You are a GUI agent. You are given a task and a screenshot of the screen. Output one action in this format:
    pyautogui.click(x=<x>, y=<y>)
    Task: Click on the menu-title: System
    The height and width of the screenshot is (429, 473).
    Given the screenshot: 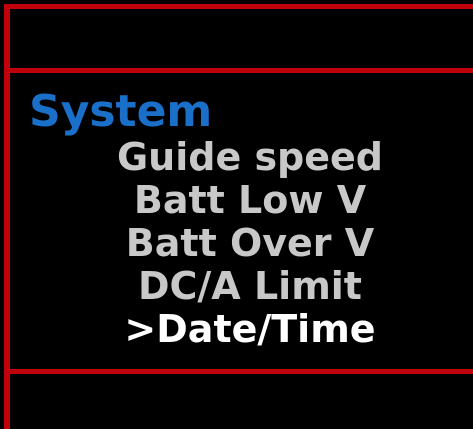 What is the action you would take?
    pyautogui.click(x=121, y=111)
    